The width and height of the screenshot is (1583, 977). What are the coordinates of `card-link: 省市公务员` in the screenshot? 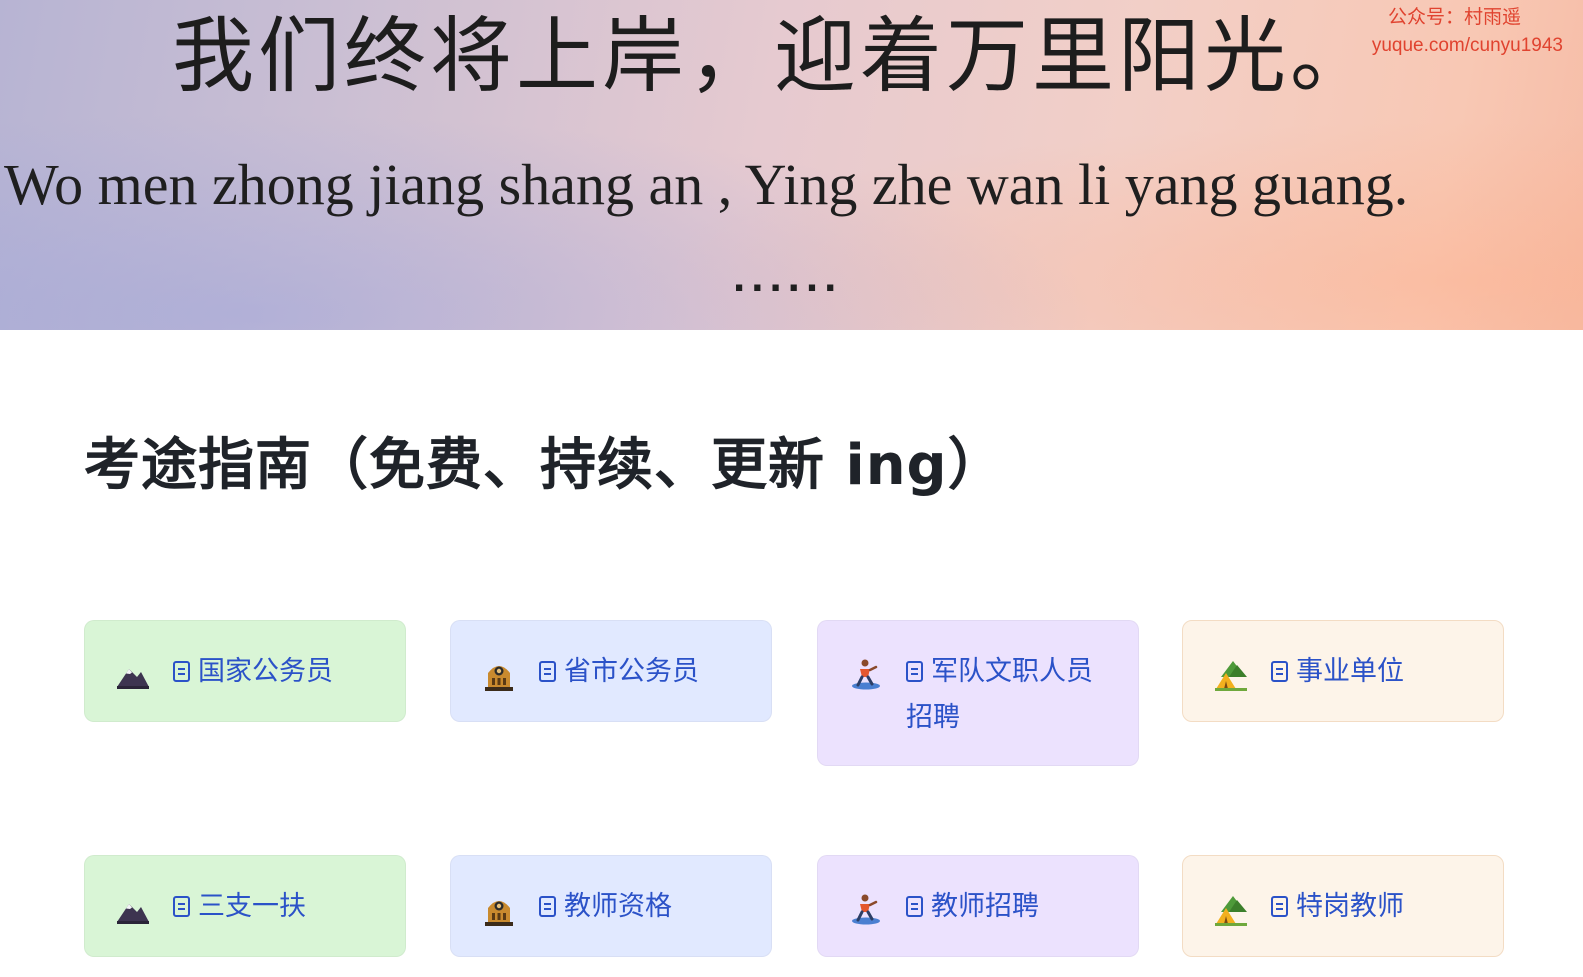 It's located at (645, 672).